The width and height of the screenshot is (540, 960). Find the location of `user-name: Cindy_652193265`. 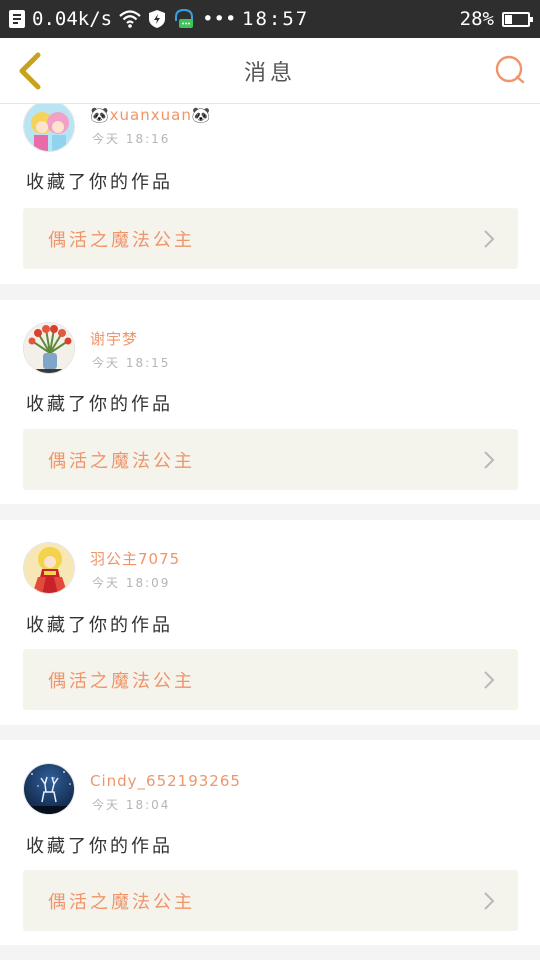

user-name: Cindy_652193265 is located at coordinates (165, 781).